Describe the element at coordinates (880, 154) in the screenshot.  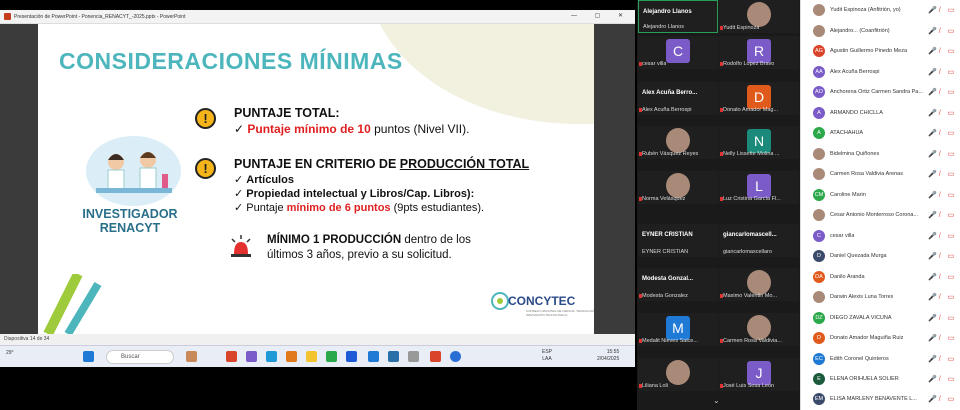
I see `participant-row: Bidelmina Quiñones 🎤̸ ▭` at that location.